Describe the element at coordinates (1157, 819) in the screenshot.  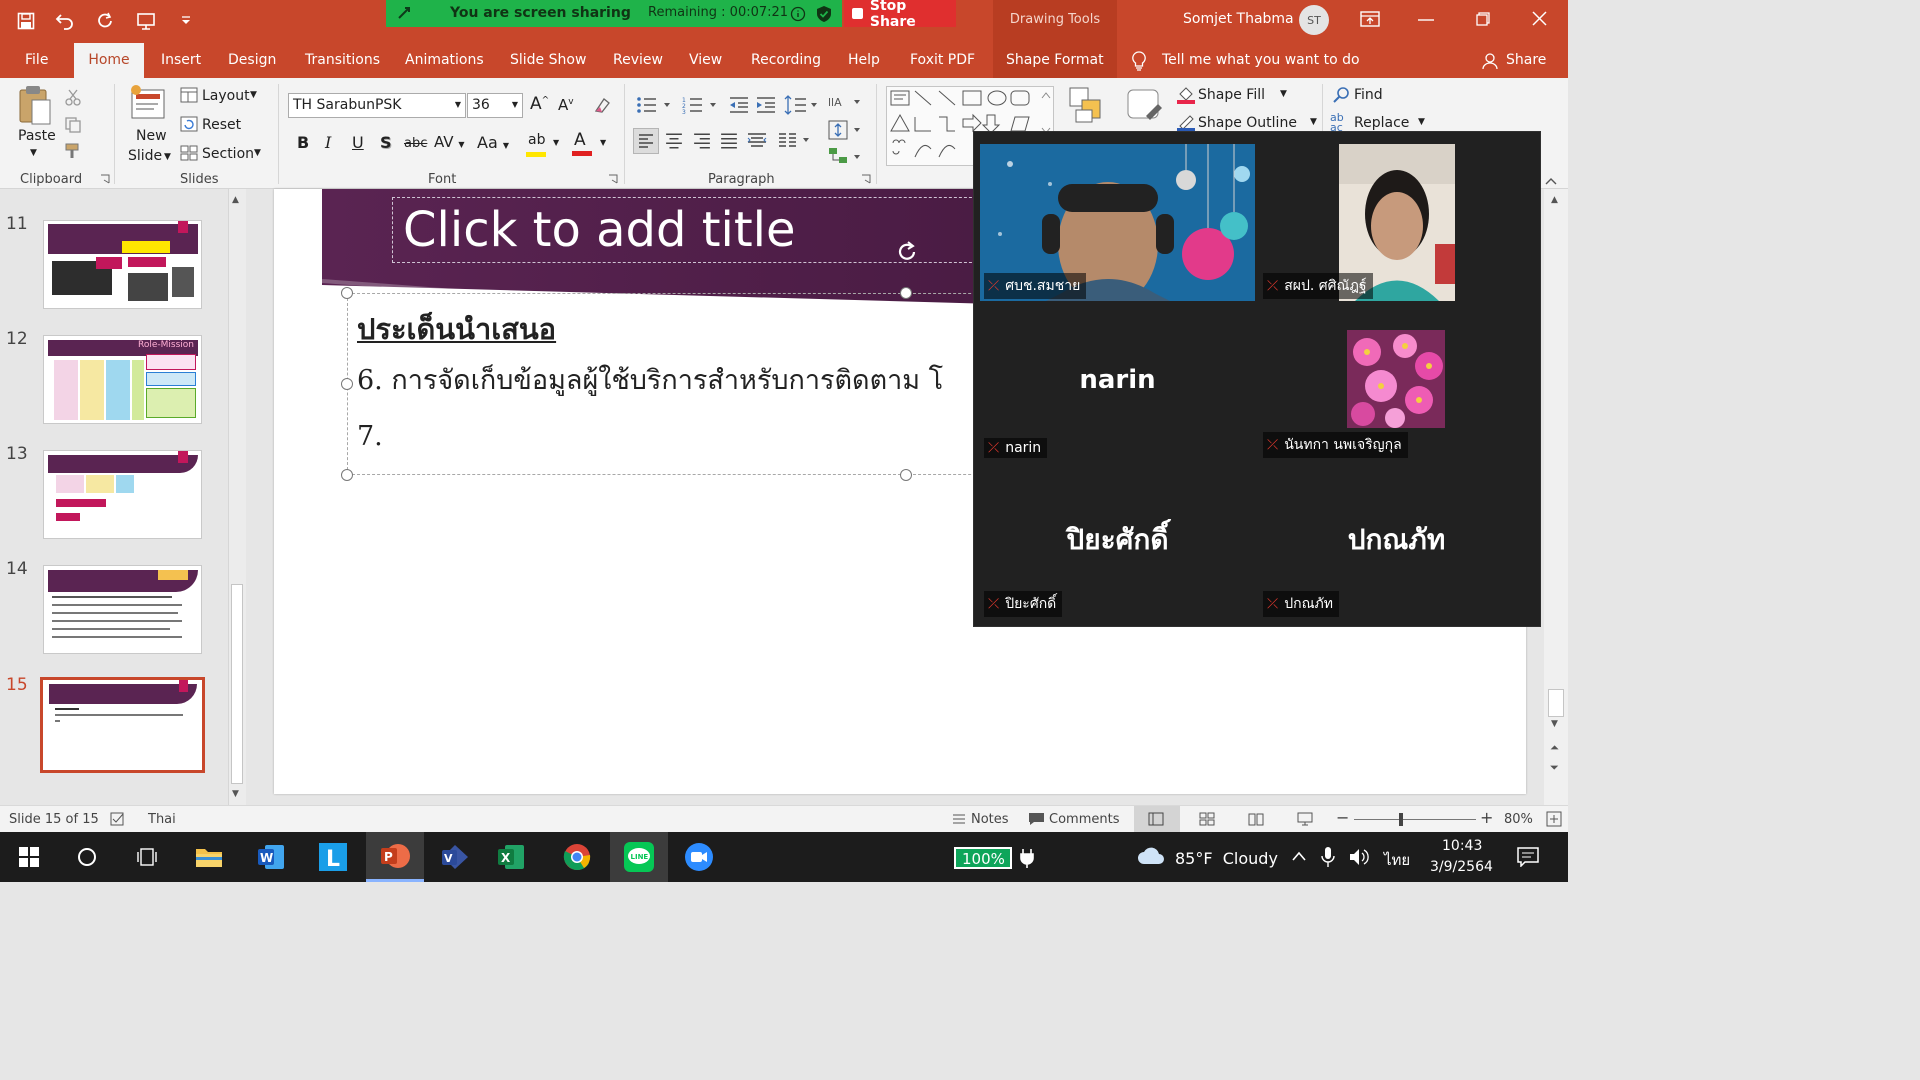
I see `normal-view-button` at that location.